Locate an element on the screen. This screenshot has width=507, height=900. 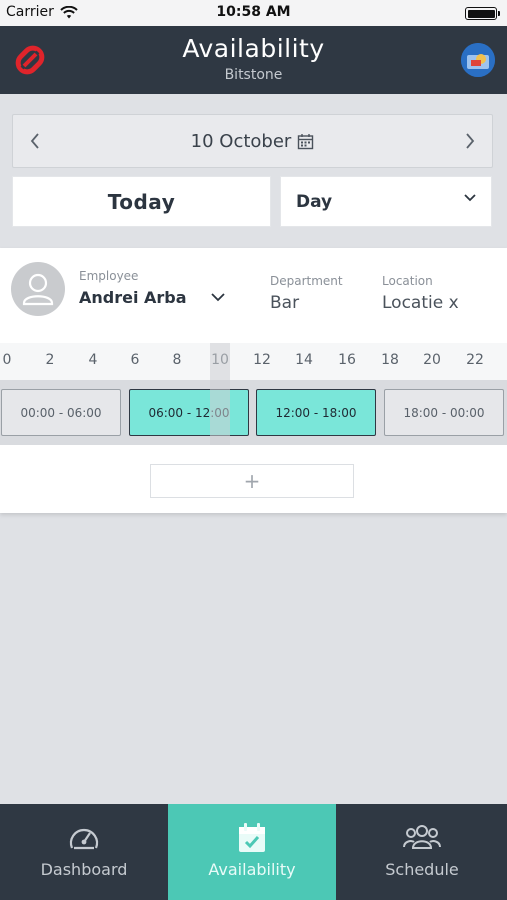
hour-tick: 2 is located at coordinates (50, 360).